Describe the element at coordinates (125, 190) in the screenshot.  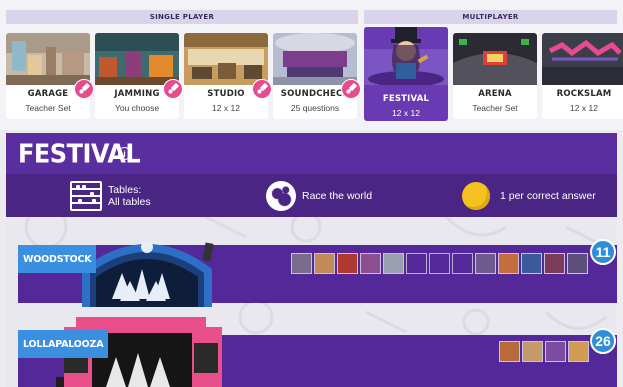
I see `tables-label: Tables:` at that location.